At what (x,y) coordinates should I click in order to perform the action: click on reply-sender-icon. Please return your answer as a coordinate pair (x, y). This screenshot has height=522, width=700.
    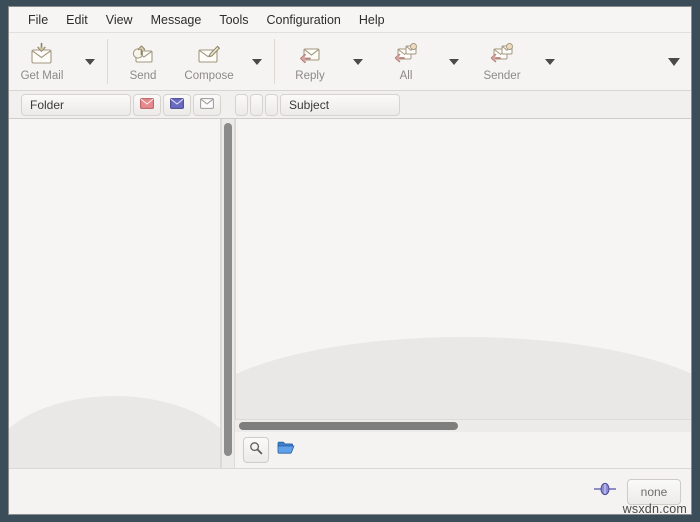
    Looking at the image, I should click on (502, 54).